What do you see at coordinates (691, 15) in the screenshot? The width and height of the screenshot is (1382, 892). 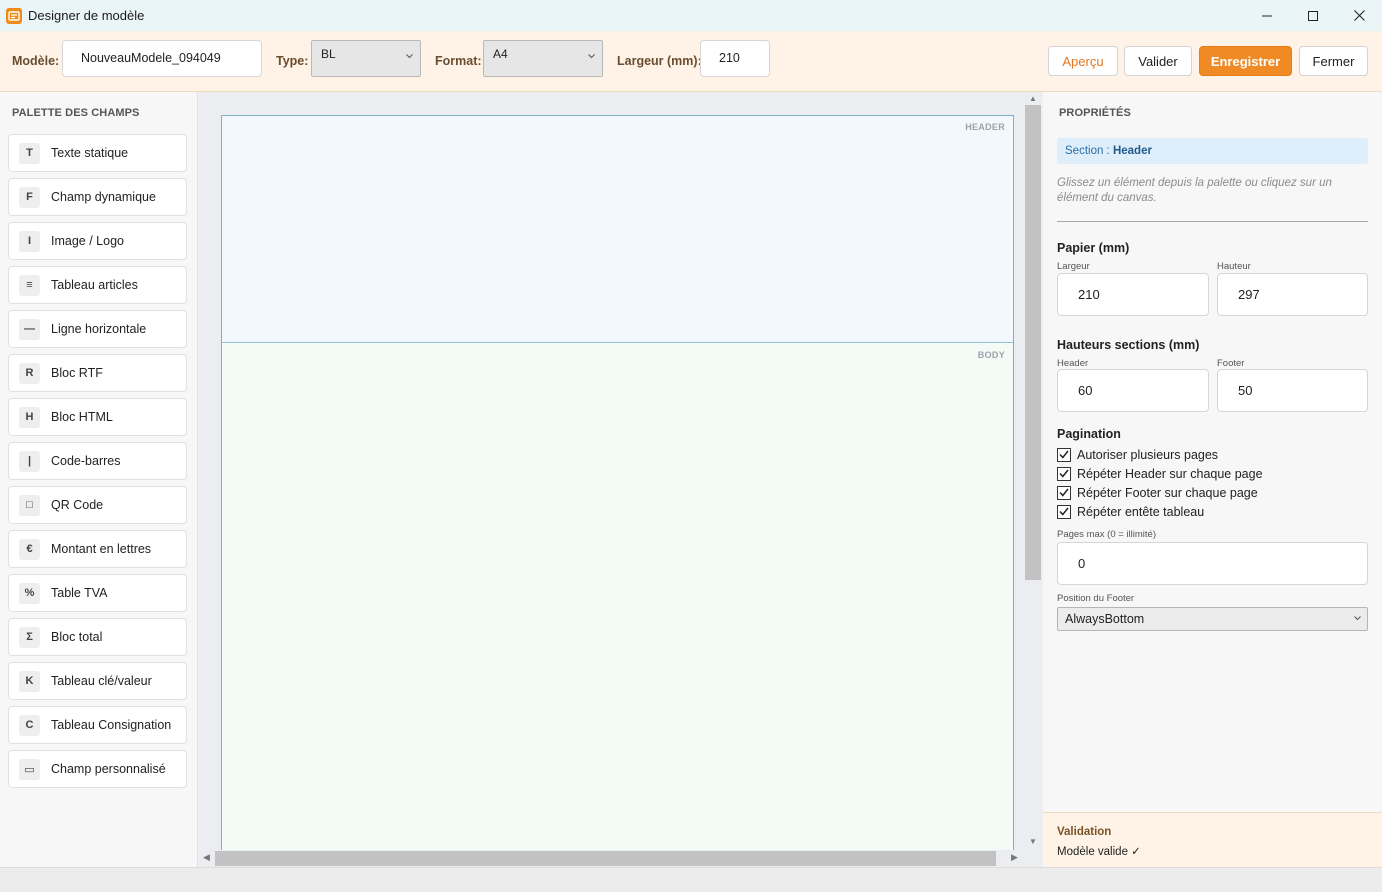 I see `title-bar: Designer de modèle` at bounding box center [691, 15].